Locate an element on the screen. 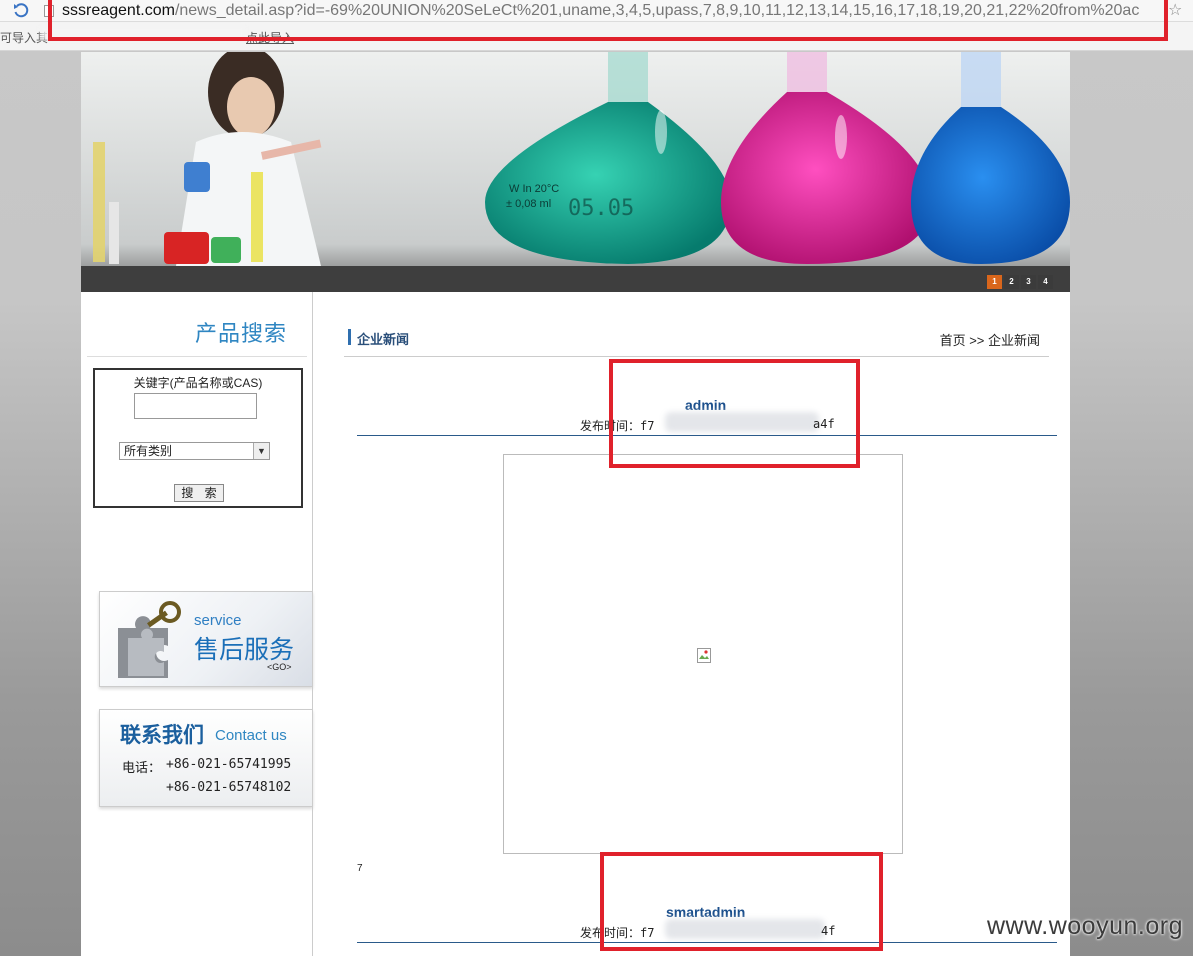 Image resolution: width=1193 pixels, height=956 pixels. chevron-down-icon: ▼ is located at coordinates (261, 451).